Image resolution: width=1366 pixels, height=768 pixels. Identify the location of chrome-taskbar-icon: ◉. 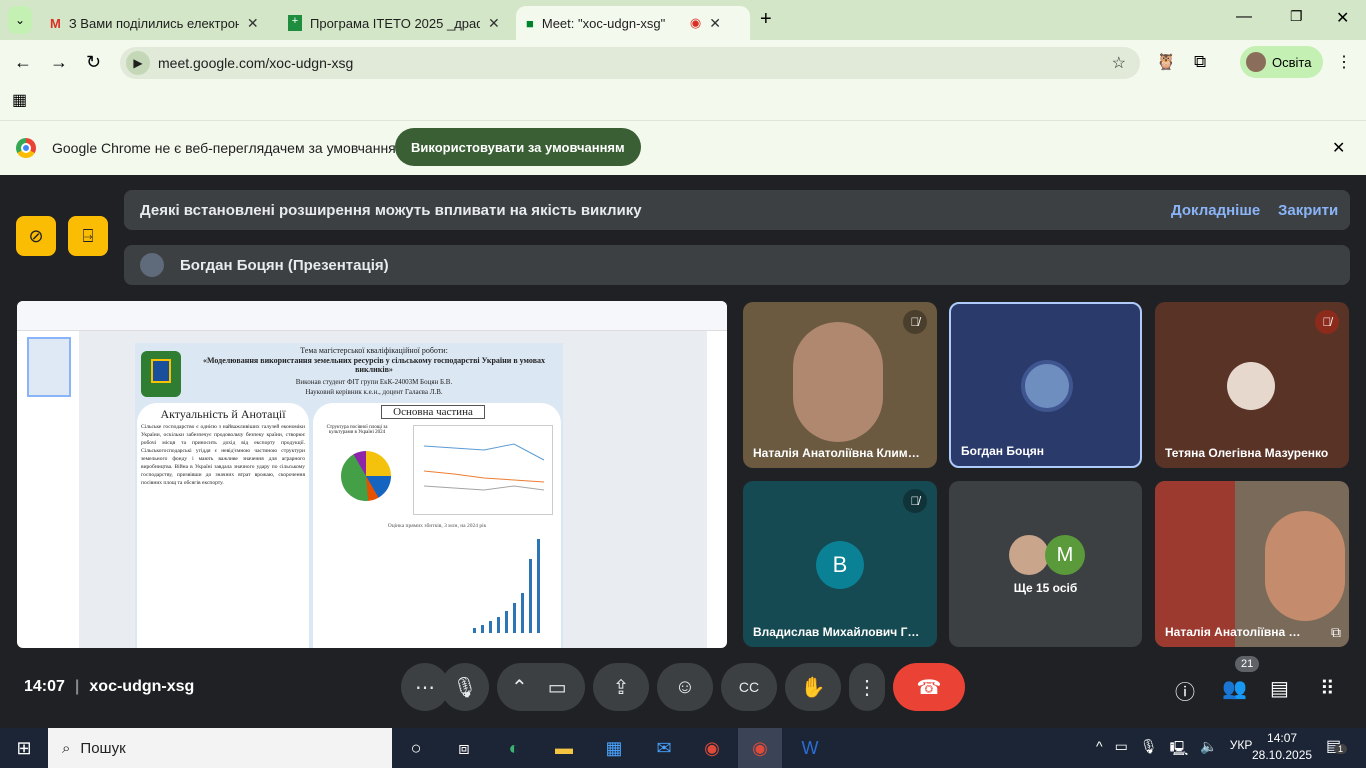
(712, 748).